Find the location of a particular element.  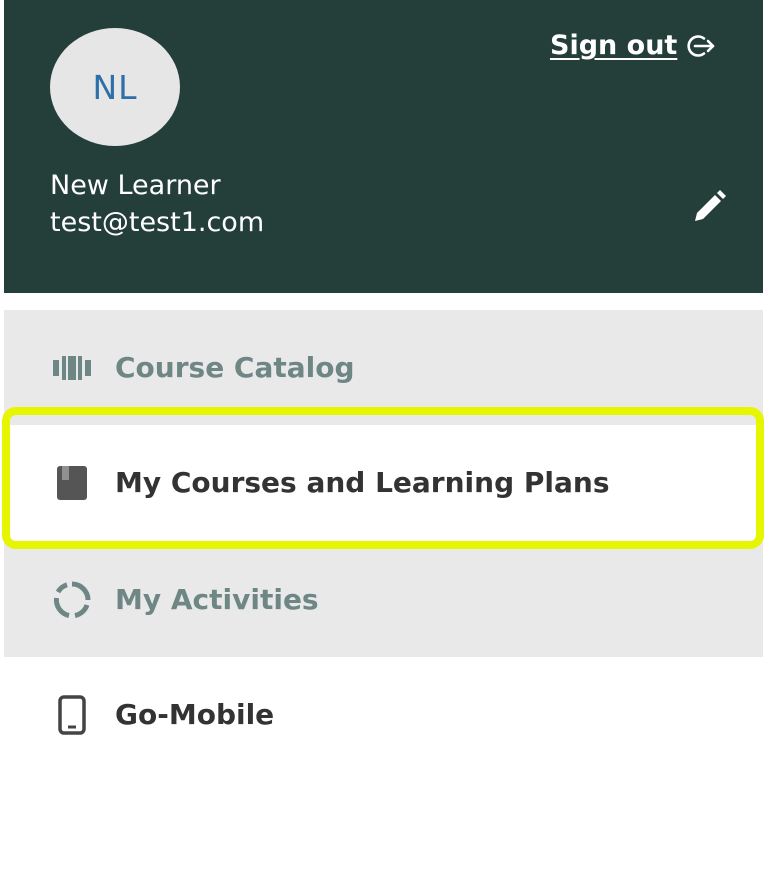

catalog-icon is located at coordinates (72, 368).